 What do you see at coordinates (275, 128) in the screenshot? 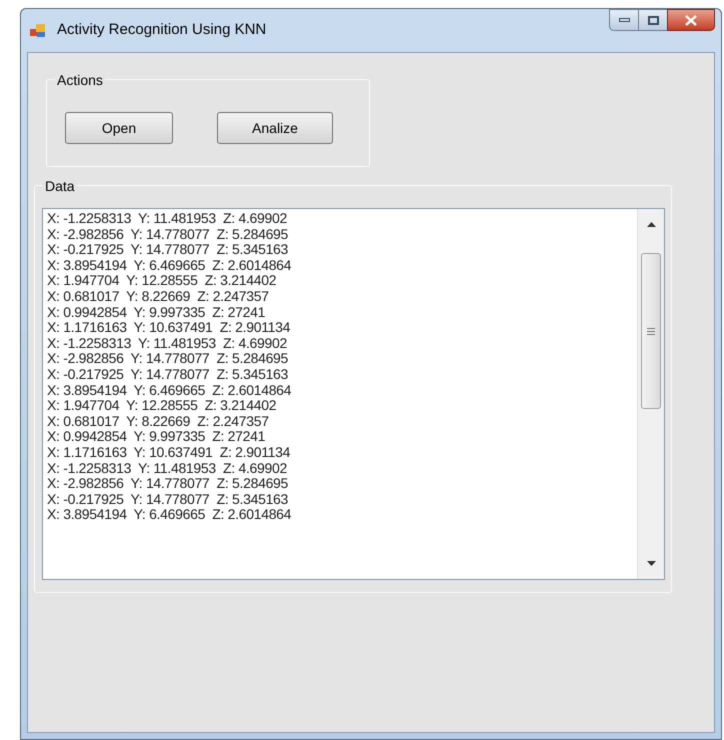
I see `action-button: Analize` at bounding box center [275, 128].